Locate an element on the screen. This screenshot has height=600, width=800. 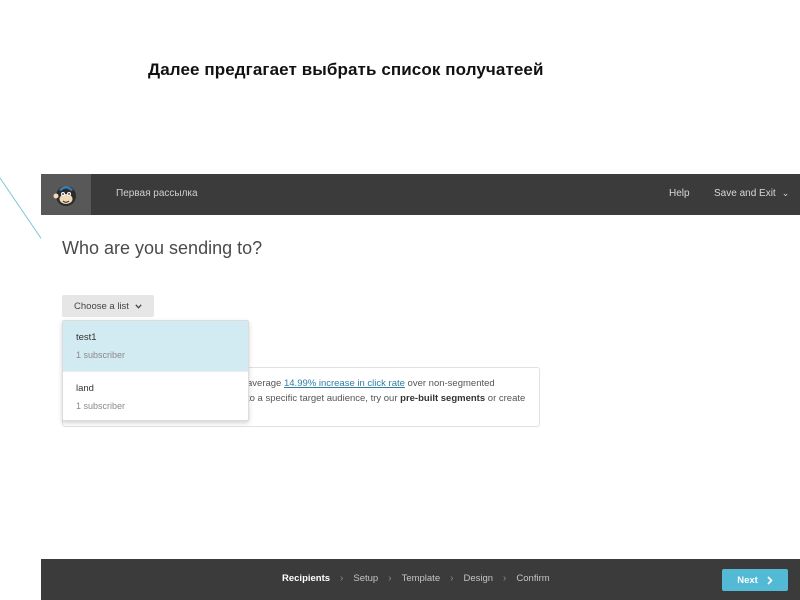
step-design: Design is located at coordinates (478, 578).